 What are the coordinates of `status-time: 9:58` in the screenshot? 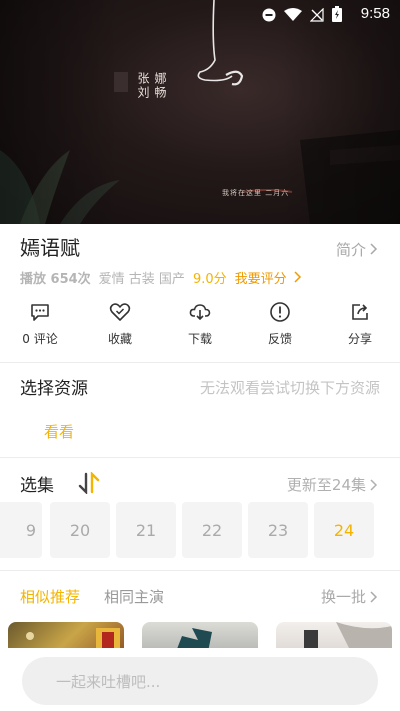 It's located at (375, 13).